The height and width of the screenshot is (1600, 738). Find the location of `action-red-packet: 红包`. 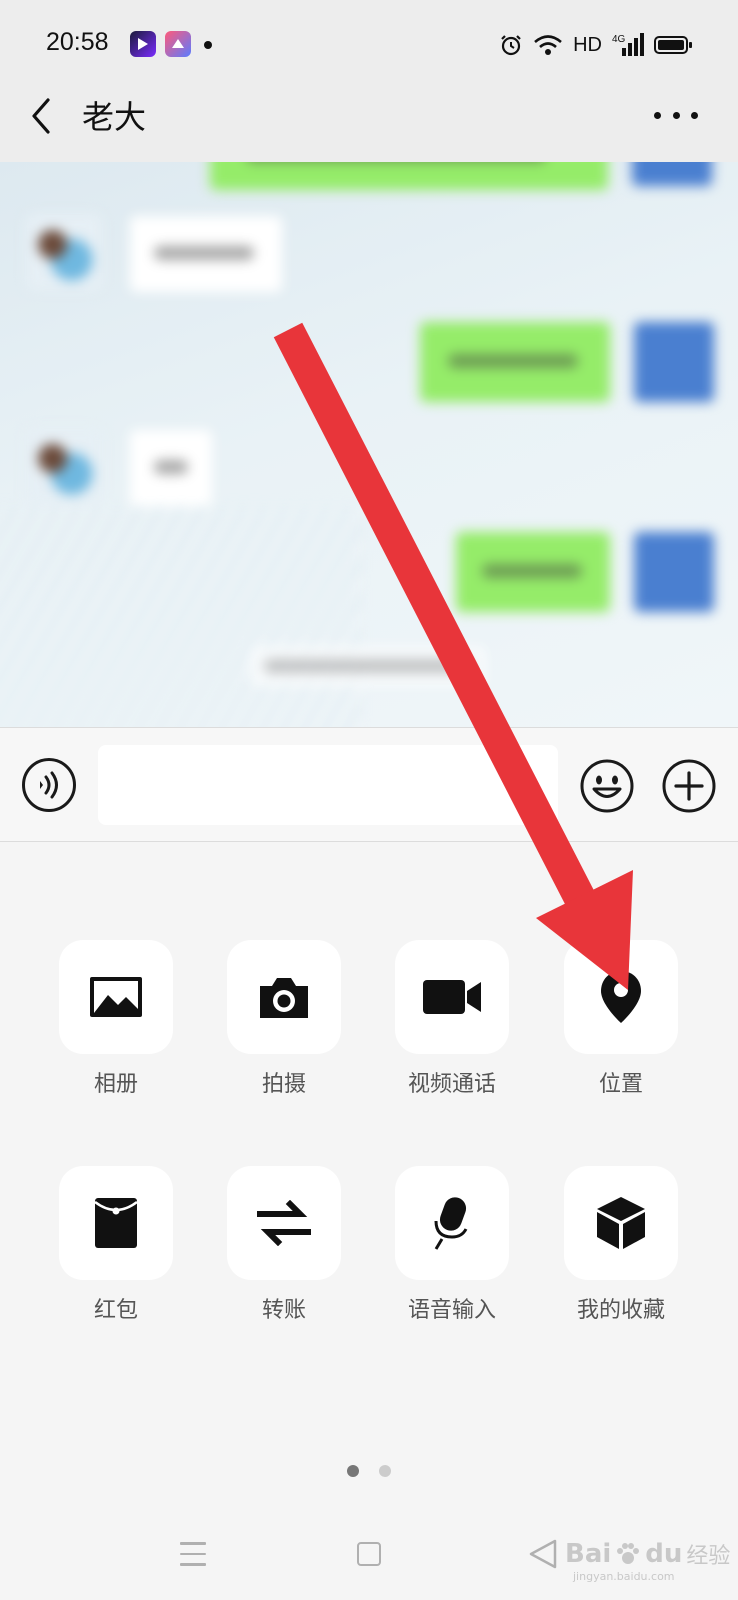

action-red-packet: 红包 is located at coordinates (116, 1245).